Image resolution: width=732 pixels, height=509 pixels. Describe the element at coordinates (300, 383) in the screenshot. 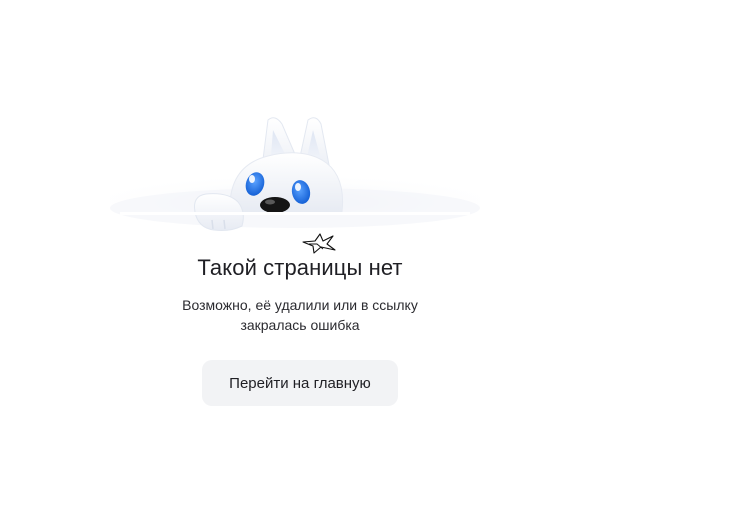

I see `go-home-button: Перейти на главную` at that location.